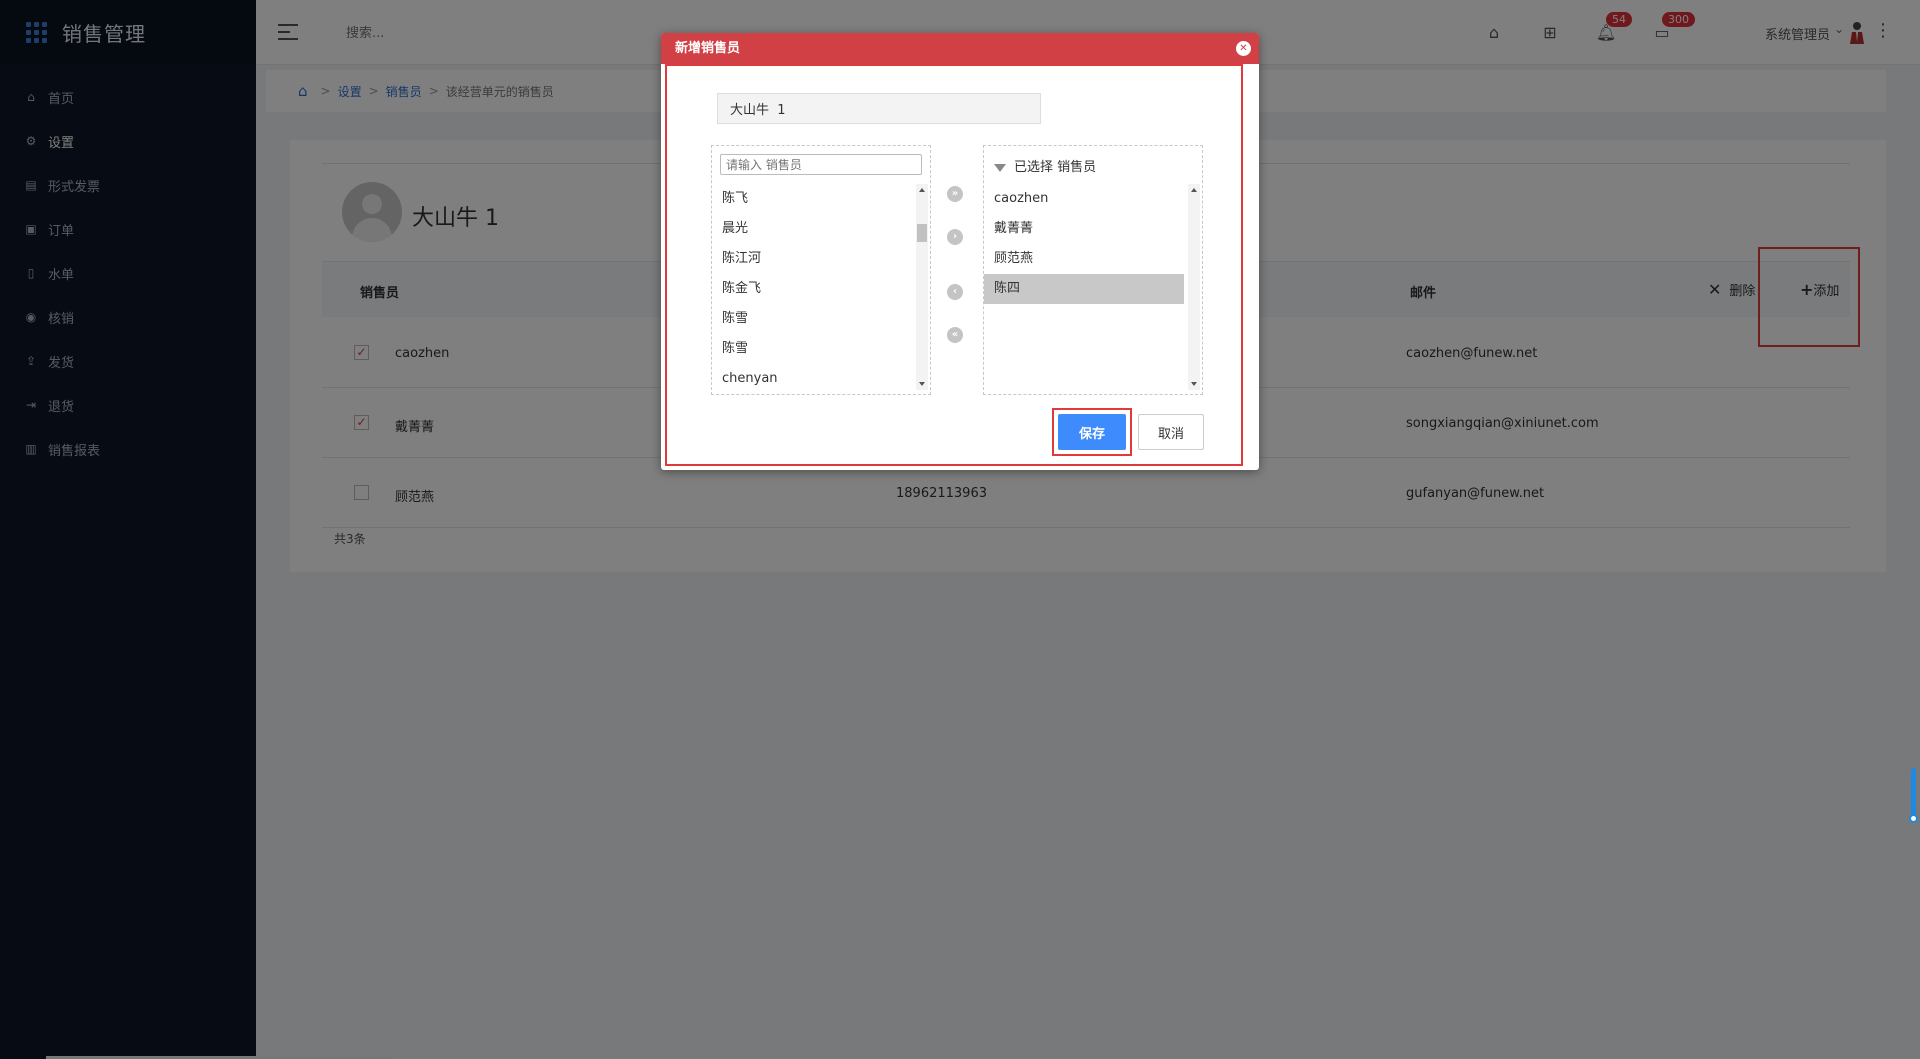 The height and width of the screenshot is (1059, 1920). Describe the element at coordinates (955, 194) in the screenshot. I see `move-all-right-icon: »` at that location.